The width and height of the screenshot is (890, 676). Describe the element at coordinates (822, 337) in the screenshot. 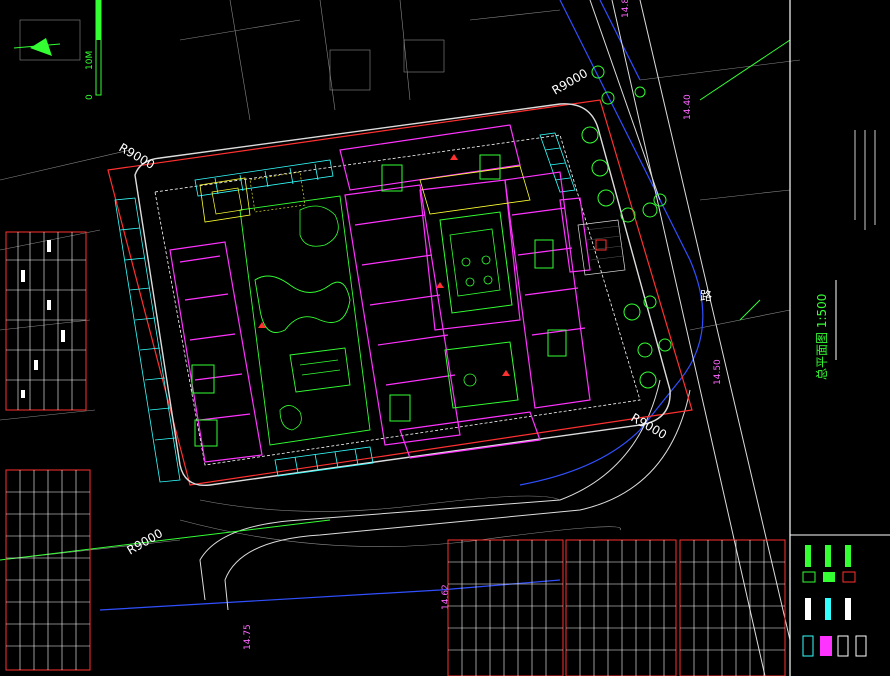

I see `drawing-title: 总平面图 1:500` at that location.